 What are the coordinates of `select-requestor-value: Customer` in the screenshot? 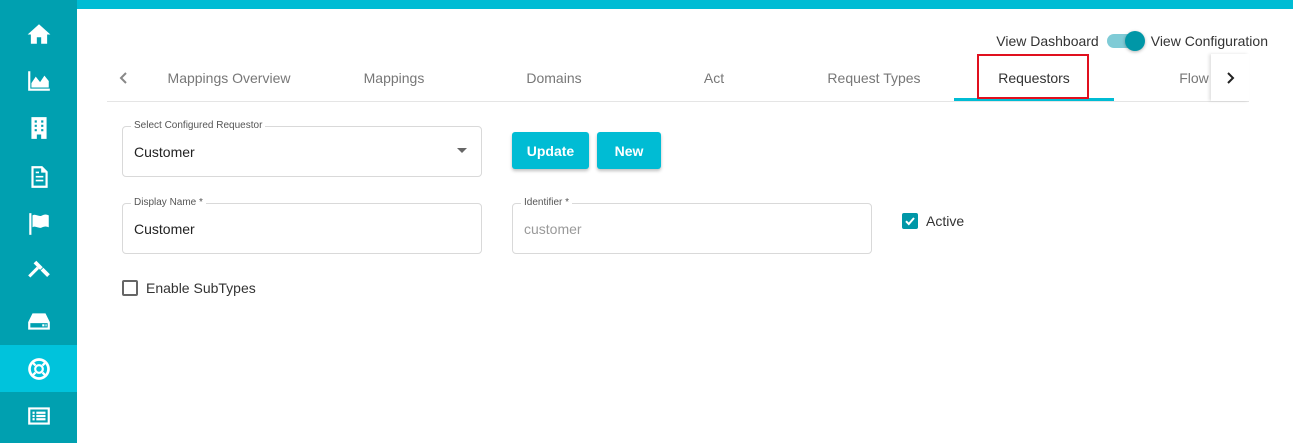 It's located at (164, 152).